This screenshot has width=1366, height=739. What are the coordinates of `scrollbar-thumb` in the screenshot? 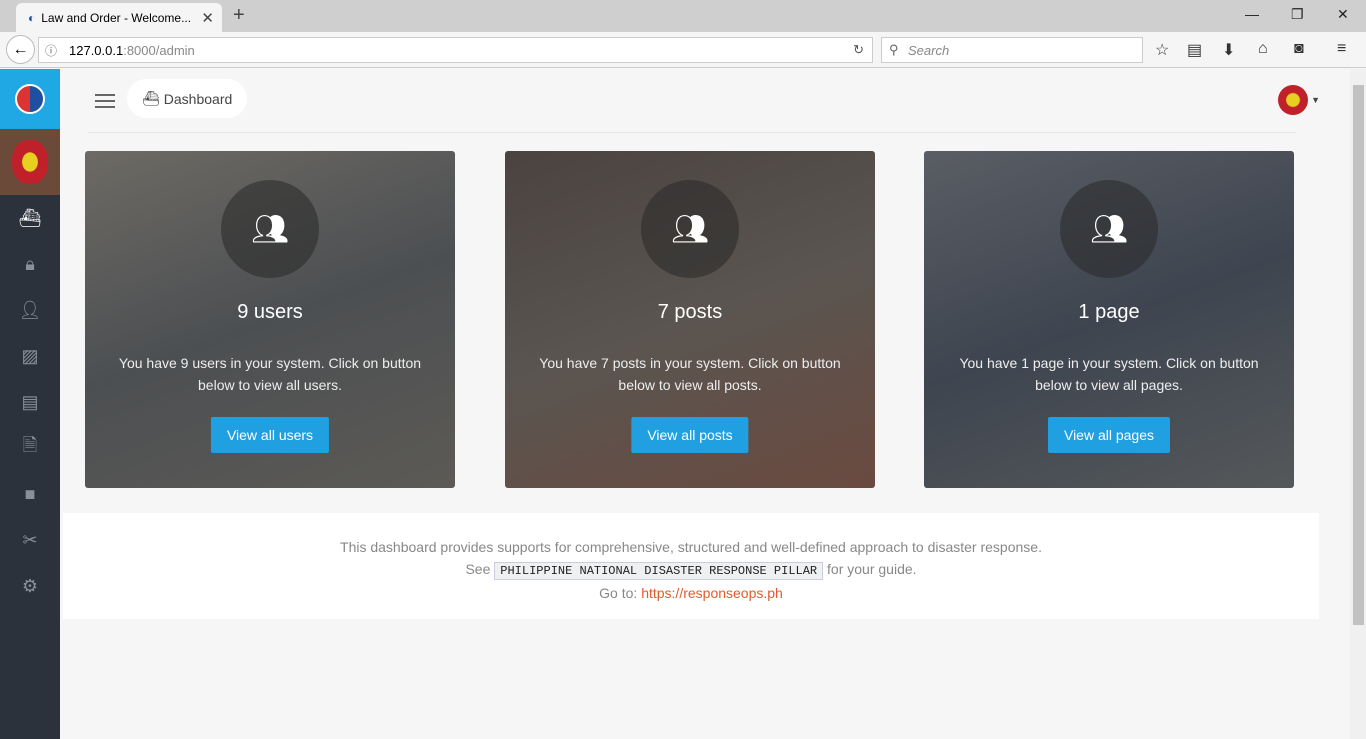 It's located at (1358, 355).